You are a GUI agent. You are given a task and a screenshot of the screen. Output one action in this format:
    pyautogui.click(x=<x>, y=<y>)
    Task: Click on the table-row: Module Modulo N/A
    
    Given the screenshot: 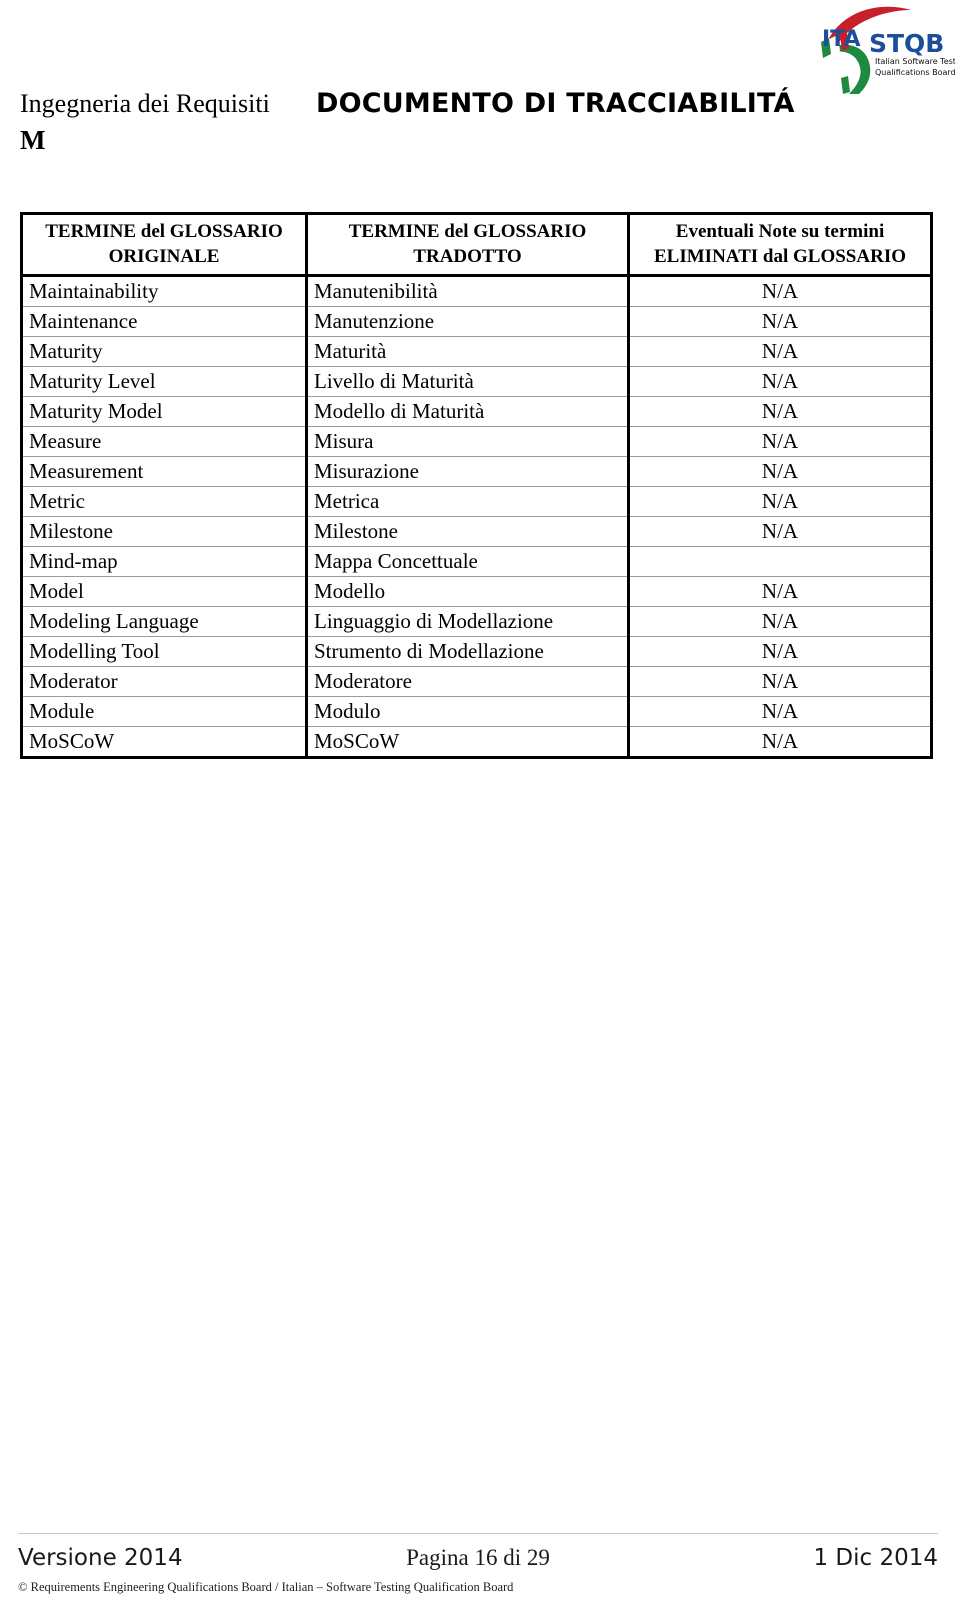 What is the action you would take?
    pyautogui.click(x=476, y=711)
    